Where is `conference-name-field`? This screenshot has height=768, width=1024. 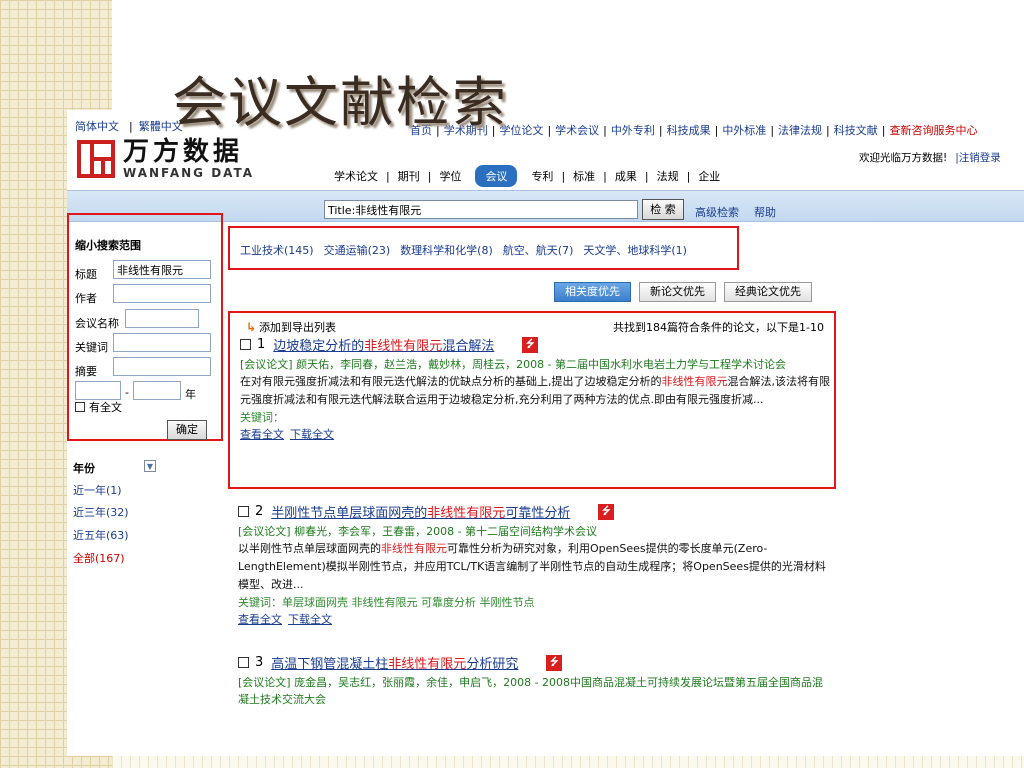
conference-name-field is located at coordinates (162, 318).